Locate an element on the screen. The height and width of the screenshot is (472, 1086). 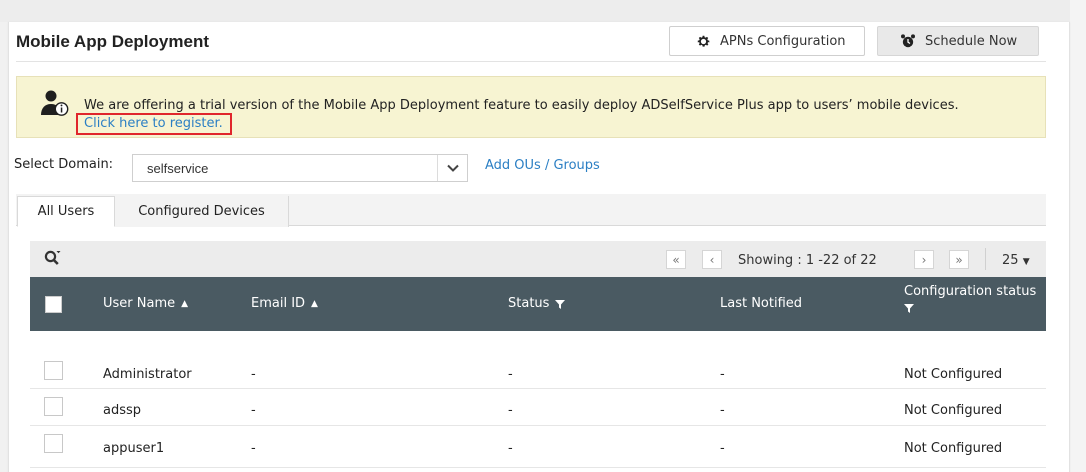
gear-icon is located at coordinates (703, 41).